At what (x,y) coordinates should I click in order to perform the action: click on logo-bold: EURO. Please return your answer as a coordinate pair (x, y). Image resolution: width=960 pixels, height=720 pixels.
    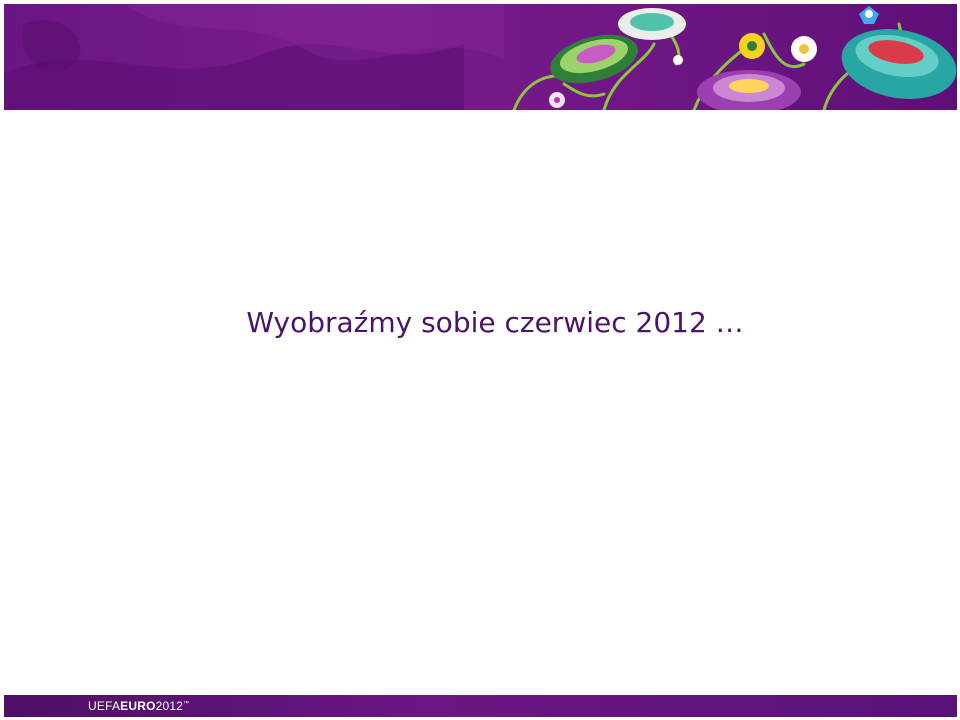
    Looking at the image, I should click on (138, 706).